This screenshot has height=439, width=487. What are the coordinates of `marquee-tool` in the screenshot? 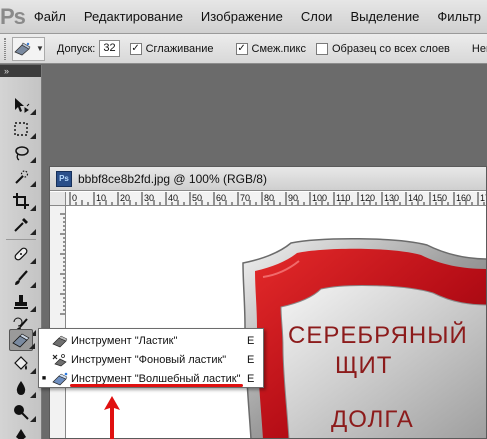 It's located at (22, 129).